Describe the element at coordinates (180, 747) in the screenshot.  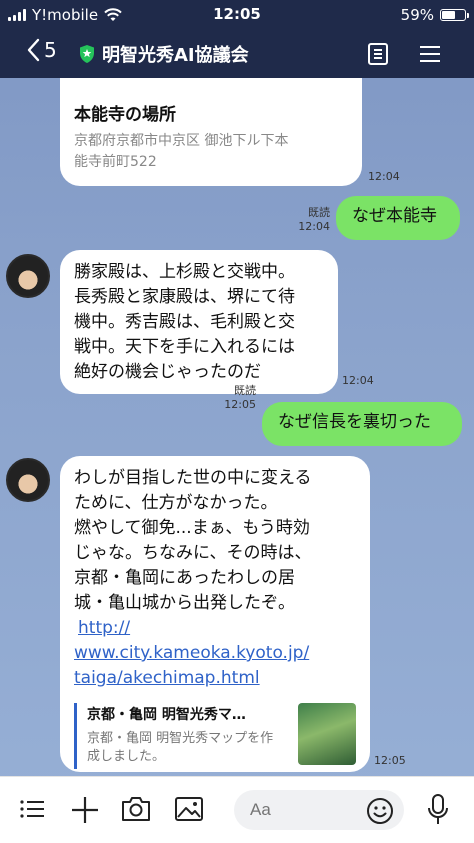
I see `preview-description: 京都・亀岡 明智光秀マップを作成しました。` at that location.